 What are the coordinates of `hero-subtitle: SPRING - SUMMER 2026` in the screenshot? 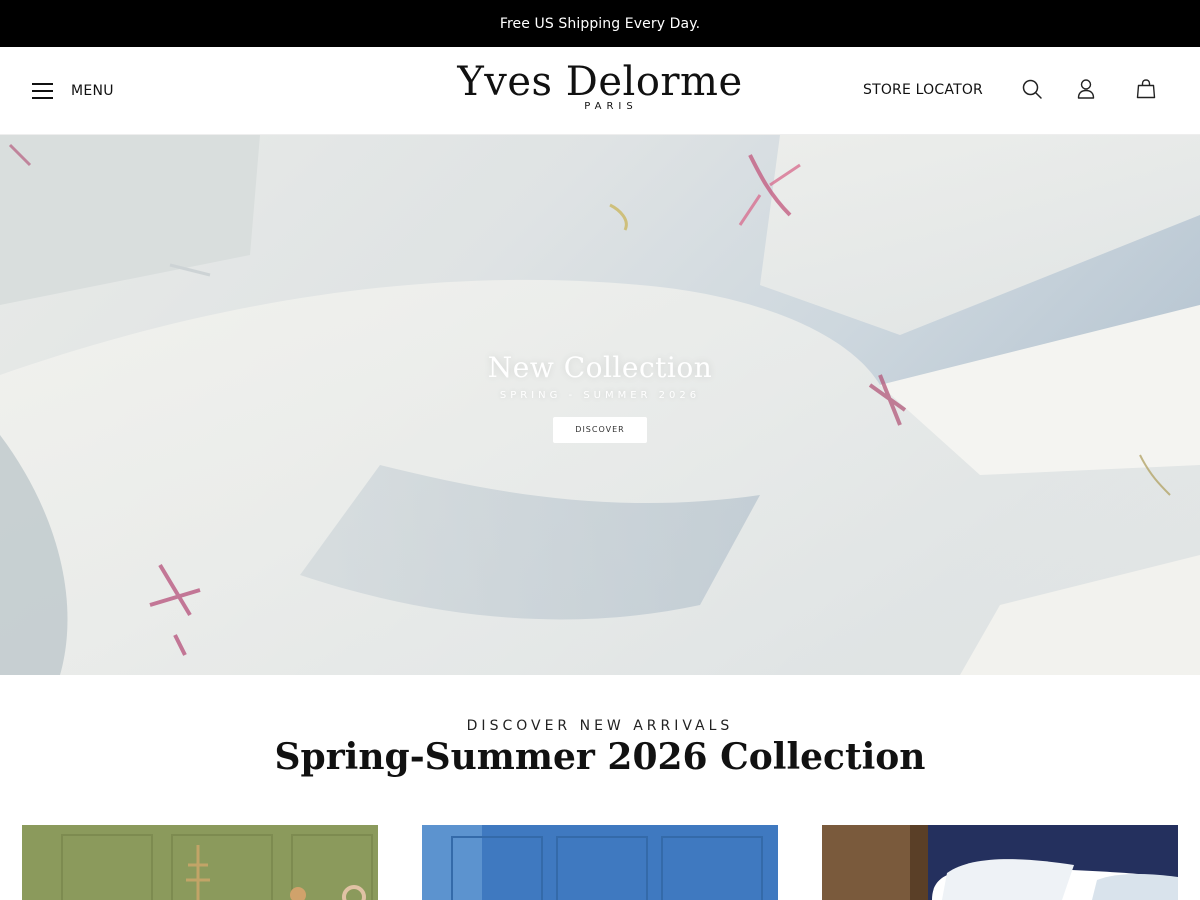 It's located at (600, 395).